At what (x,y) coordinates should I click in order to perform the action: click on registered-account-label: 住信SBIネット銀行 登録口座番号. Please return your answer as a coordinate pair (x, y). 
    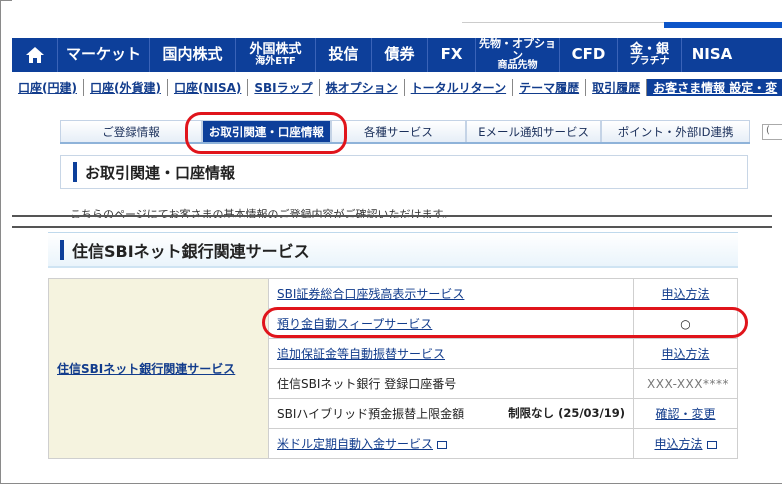
    Looking at the image, I should click on (451, 383).